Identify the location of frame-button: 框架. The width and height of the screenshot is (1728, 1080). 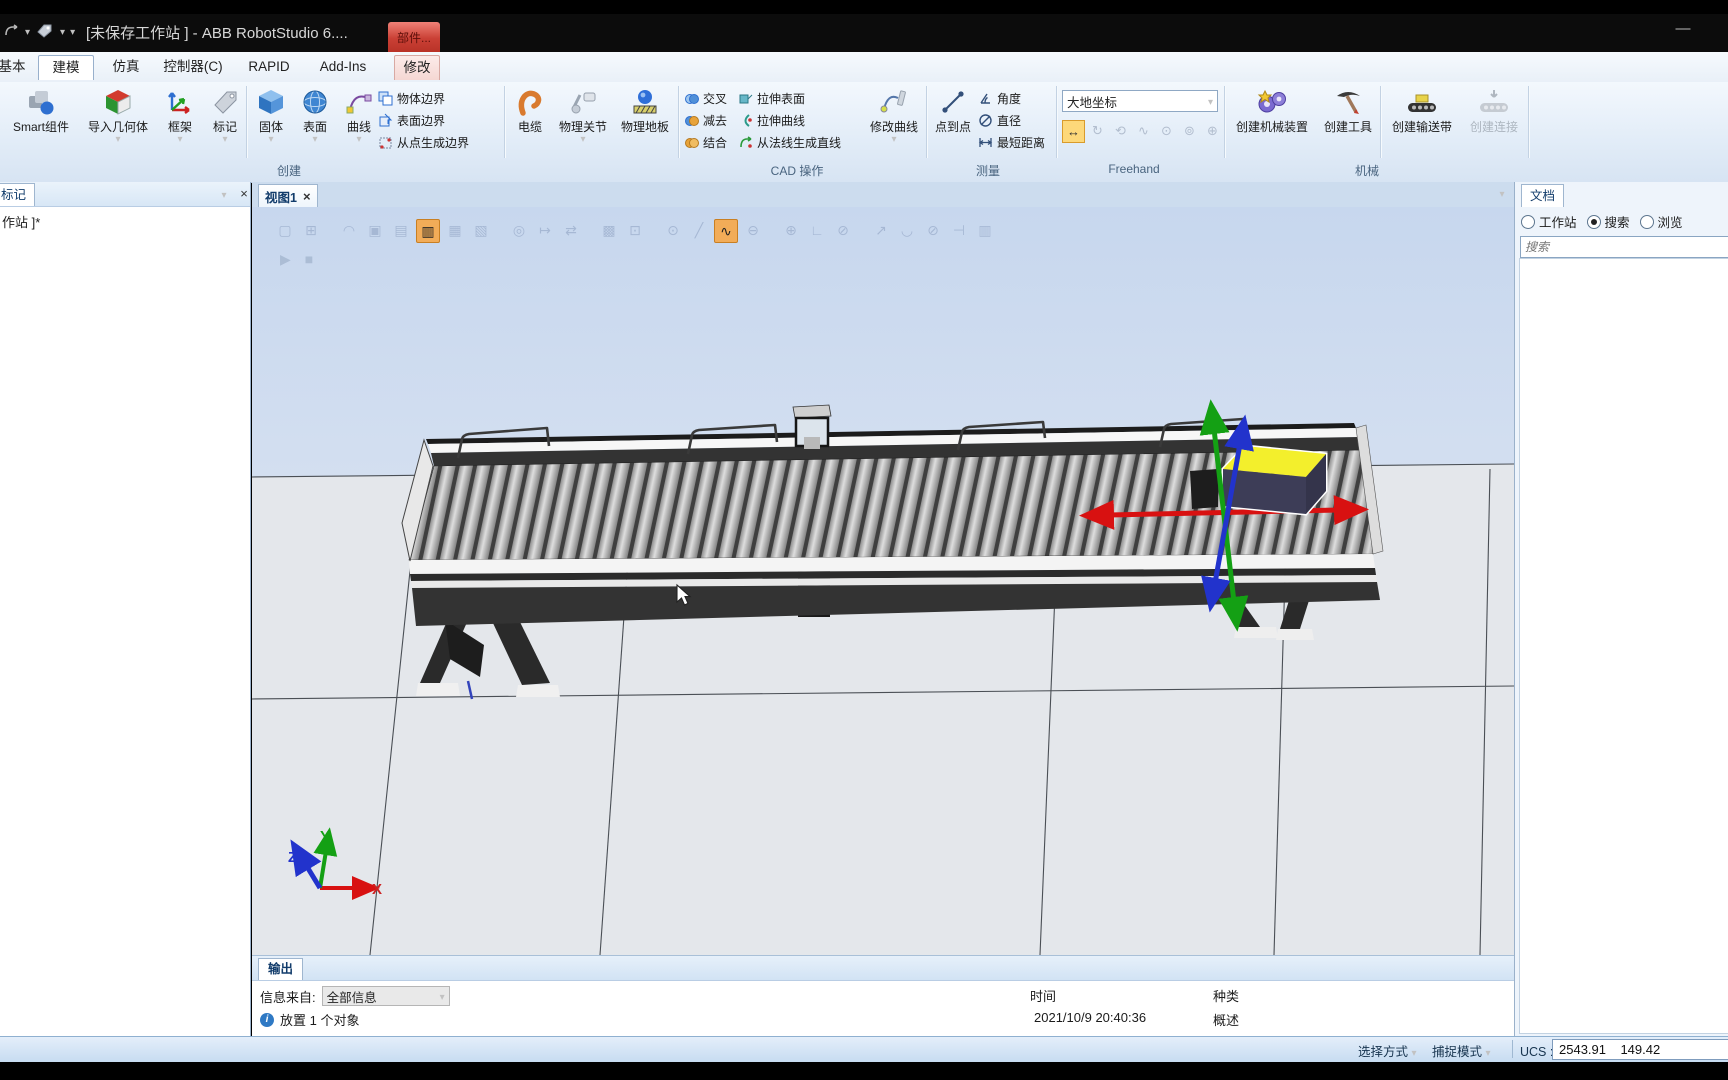
(180, 122).